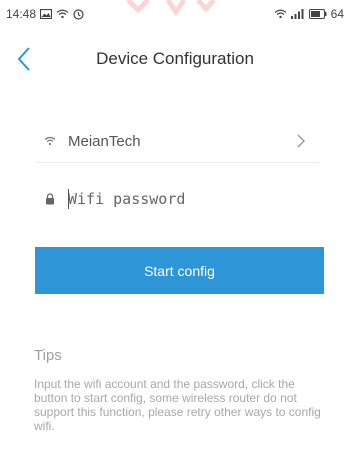 The height and width of the screenshot is (467, 350). I want to click on image-icon, so click(46, 14).